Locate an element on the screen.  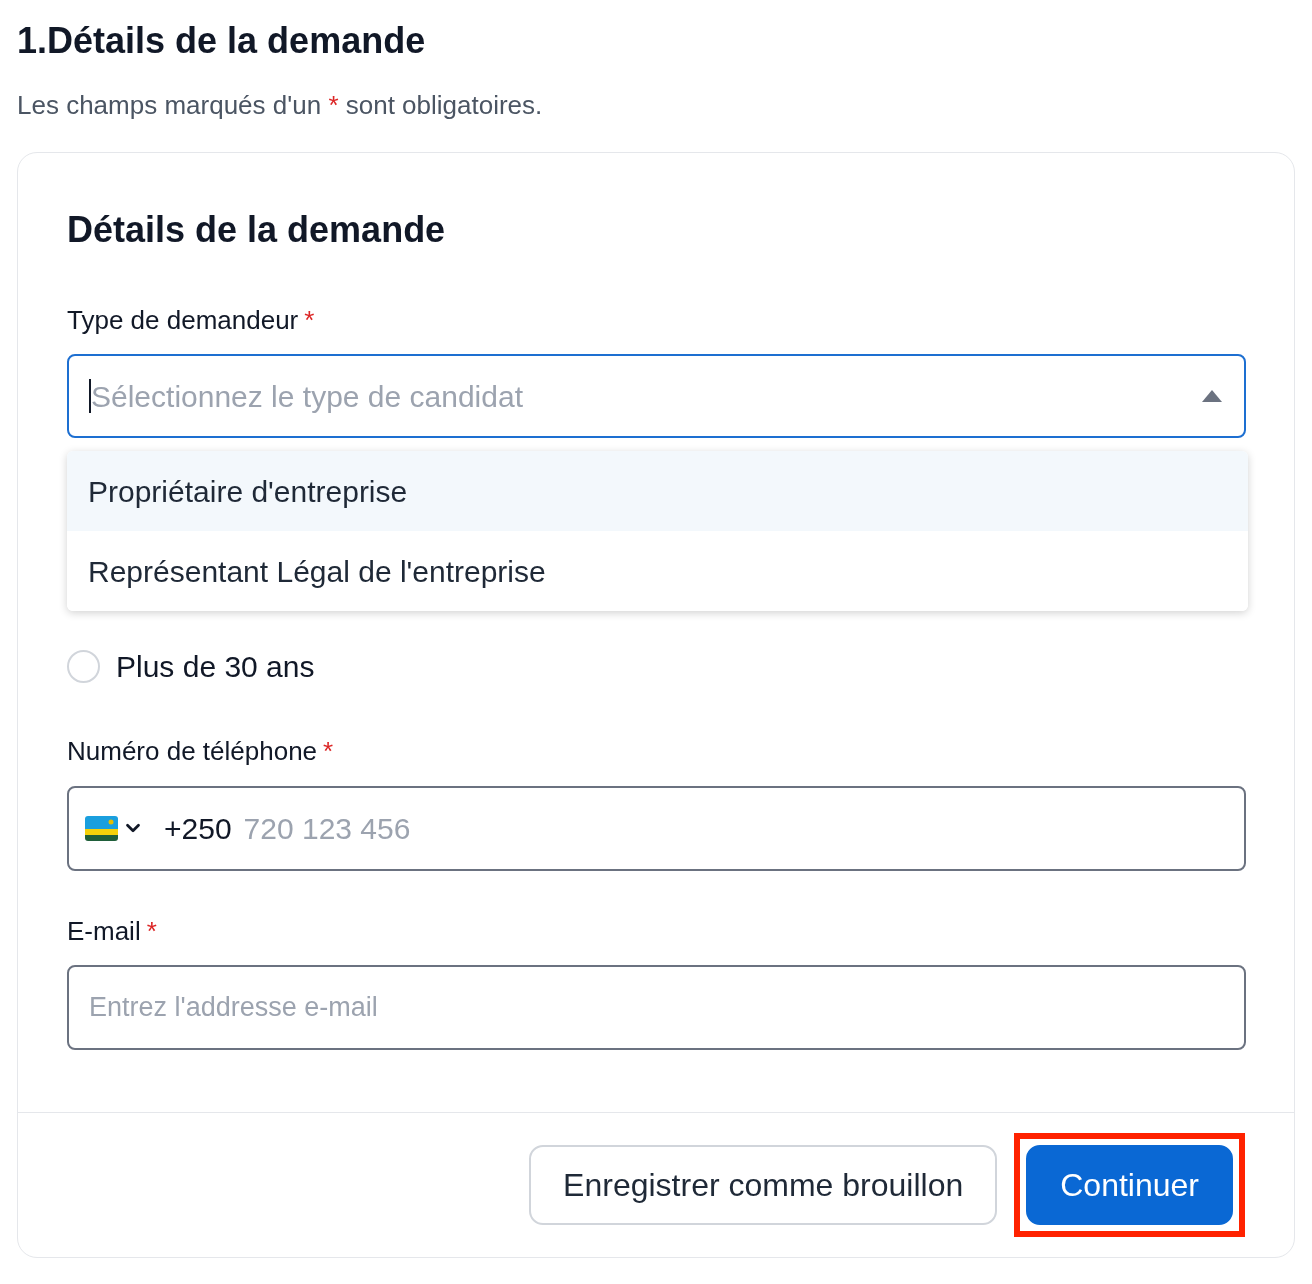
page-title: 1.Détails de la demande is located at coordinates (222, 41).